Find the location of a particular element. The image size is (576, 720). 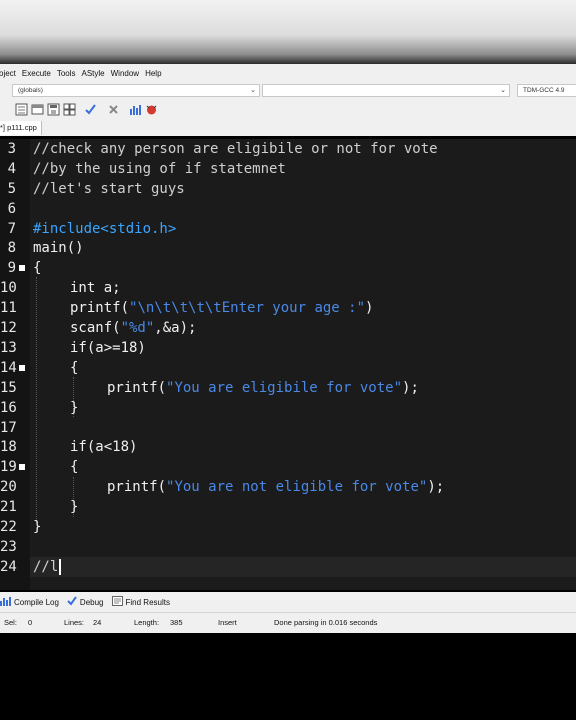

code-line-19: { is located at coordinates (74, 467).